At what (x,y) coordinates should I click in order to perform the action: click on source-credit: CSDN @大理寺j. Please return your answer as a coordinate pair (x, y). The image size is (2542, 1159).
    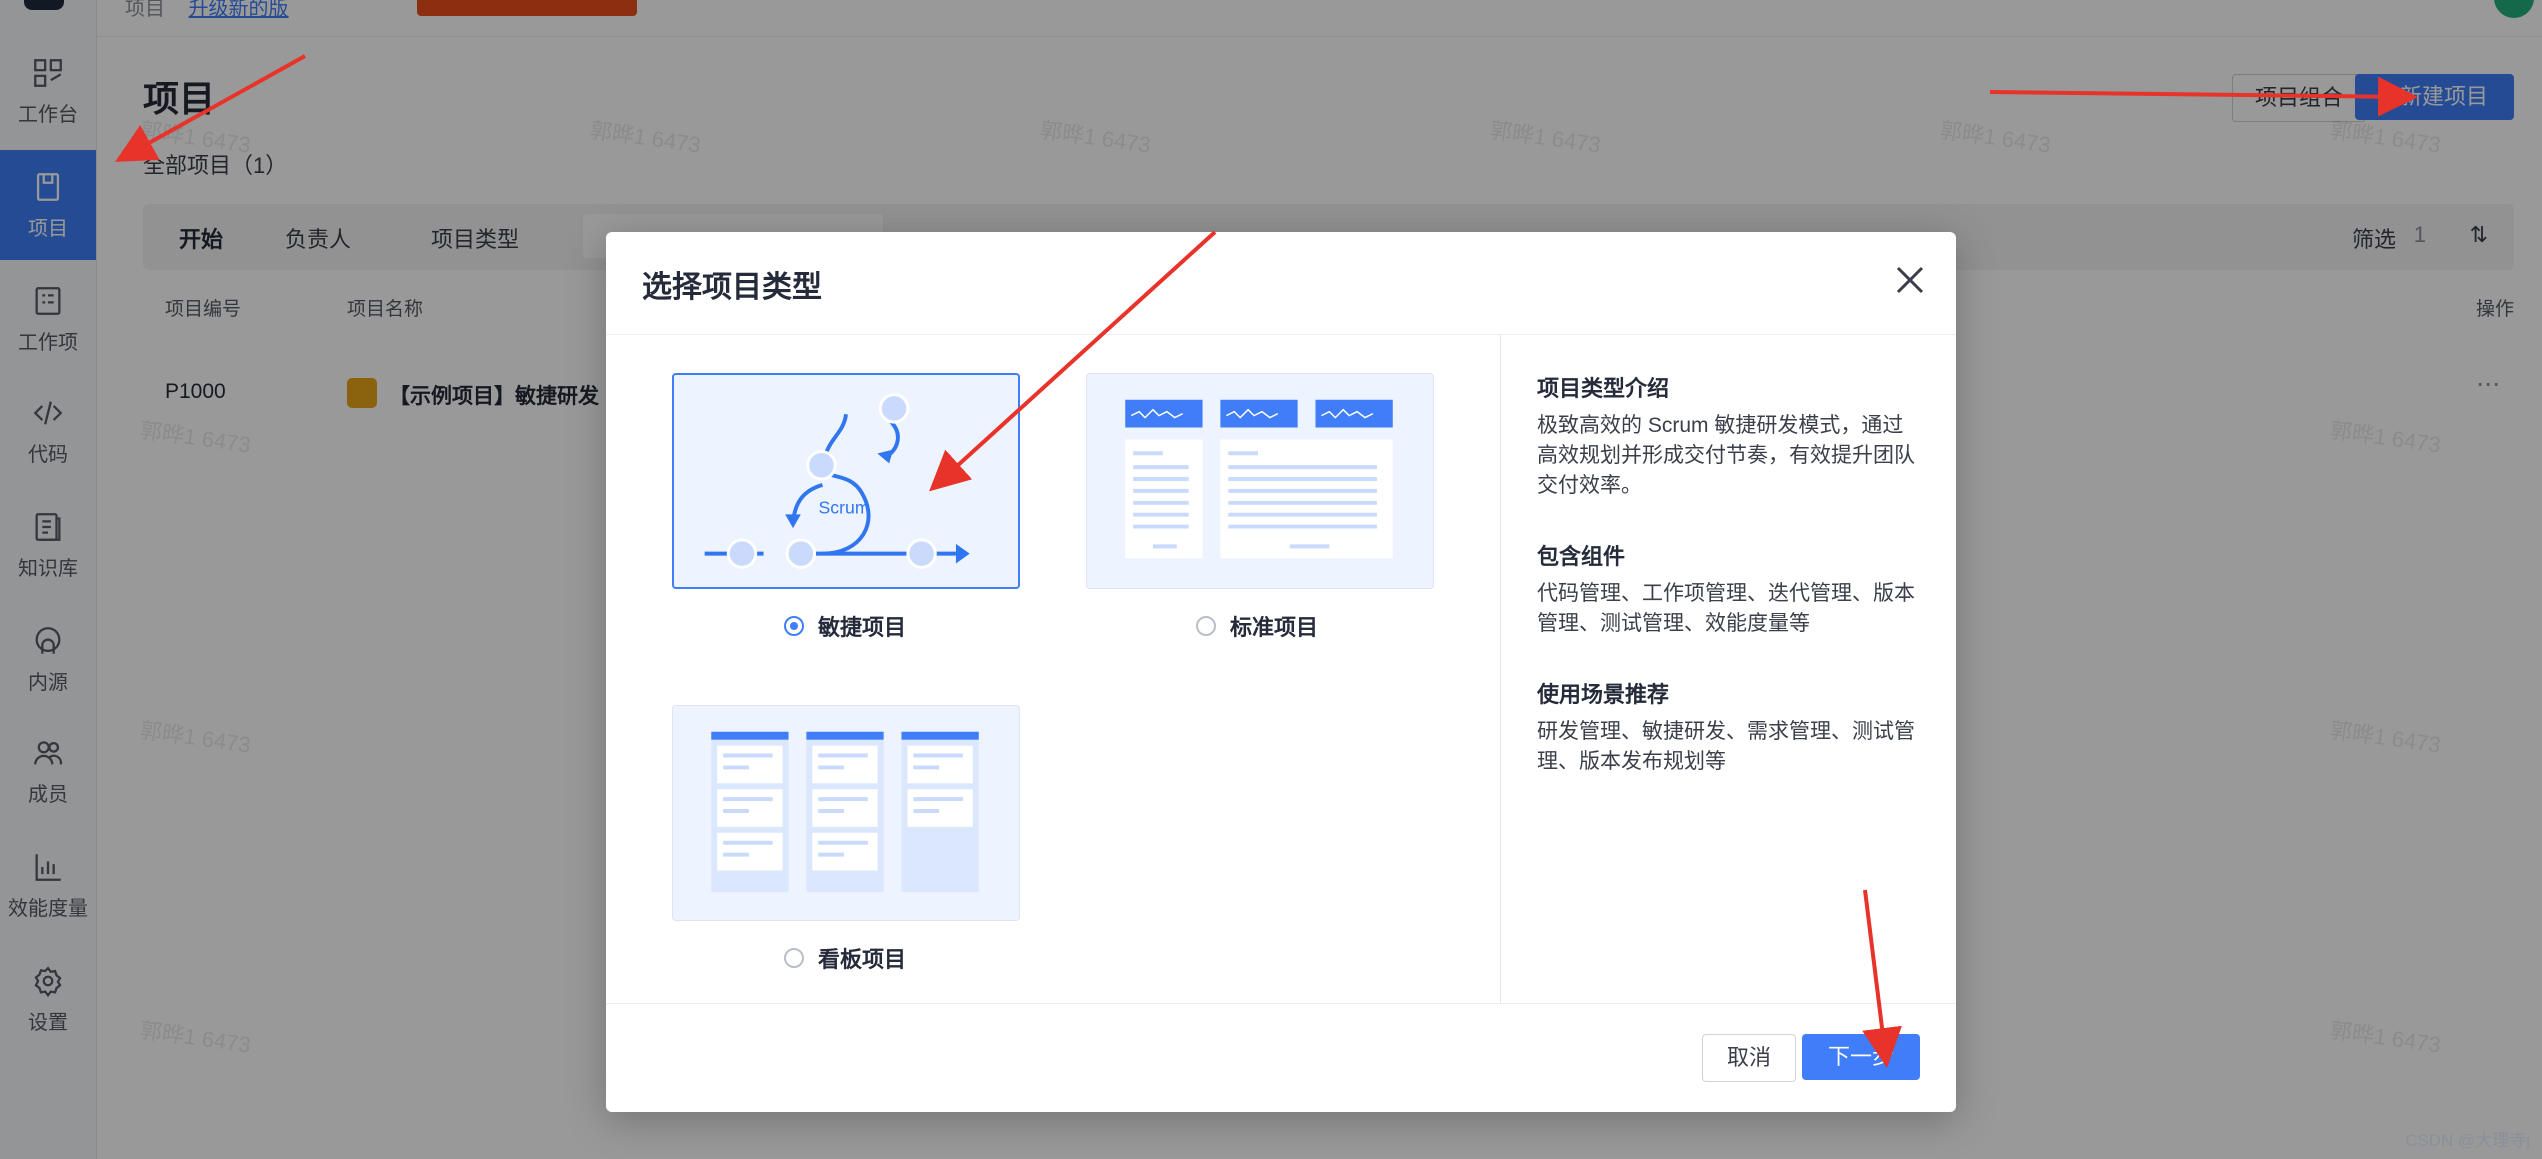
    Looking at the image, I should click on (2467, 1140).